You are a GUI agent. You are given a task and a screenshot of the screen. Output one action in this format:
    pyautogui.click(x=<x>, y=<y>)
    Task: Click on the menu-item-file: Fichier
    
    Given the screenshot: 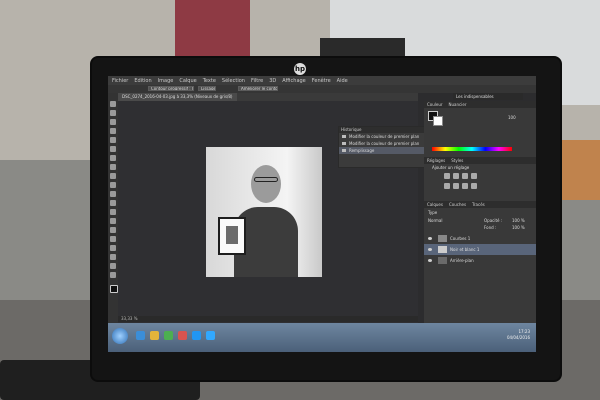 What is the action you would take?
    pyautogui.click(x=120, y=81)
    